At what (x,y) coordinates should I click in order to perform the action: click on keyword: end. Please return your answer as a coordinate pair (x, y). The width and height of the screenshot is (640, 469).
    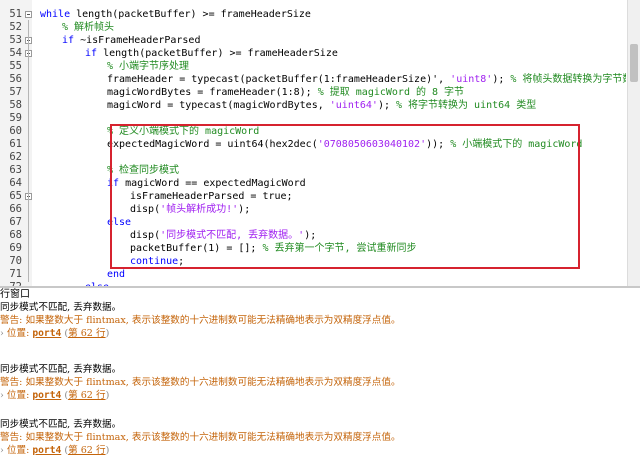
    Looking at the image, I should click on (116, 274).